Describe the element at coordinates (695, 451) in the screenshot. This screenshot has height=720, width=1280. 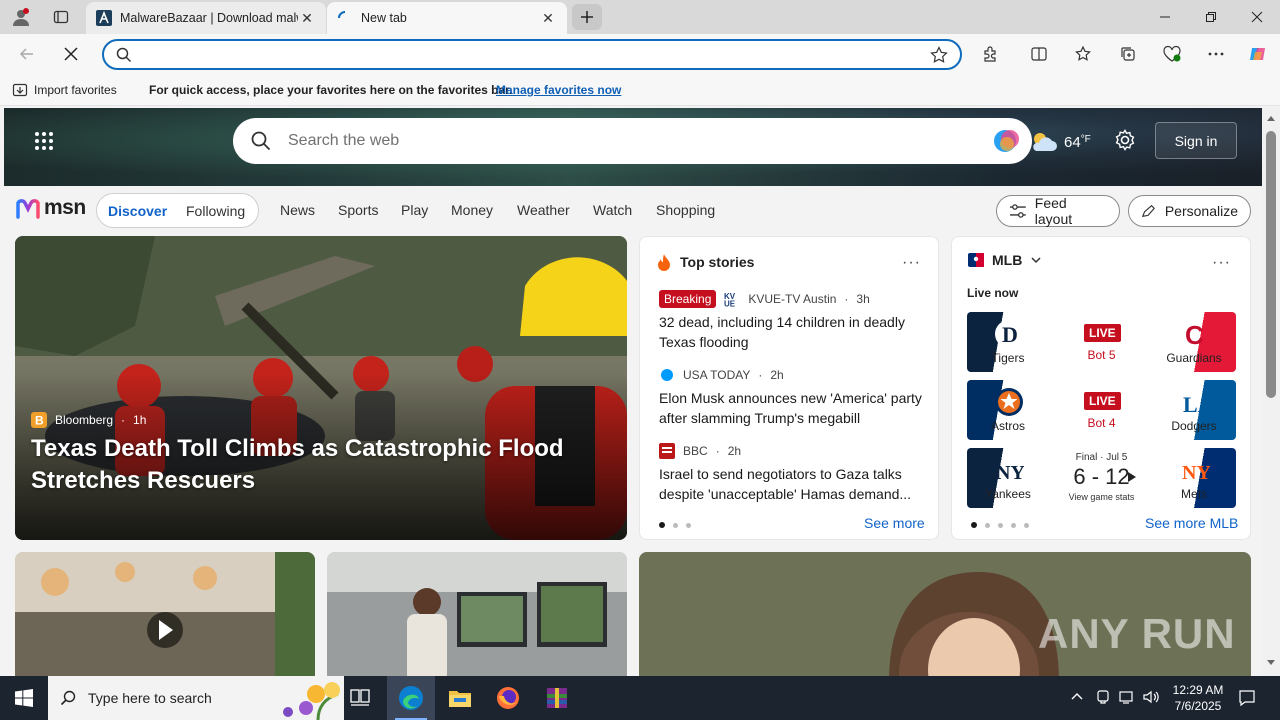
I see `story-source: BBC` at that location.